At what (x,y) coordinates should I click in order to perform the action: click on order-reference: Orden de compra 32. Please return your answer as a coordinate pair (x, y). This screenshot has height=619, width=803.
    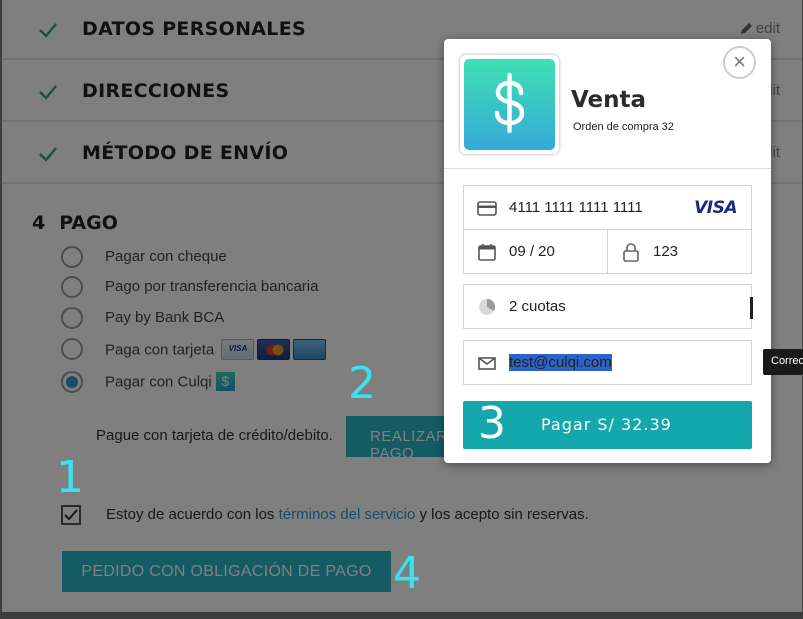
    Looking at the image, I should click on (623, 127).